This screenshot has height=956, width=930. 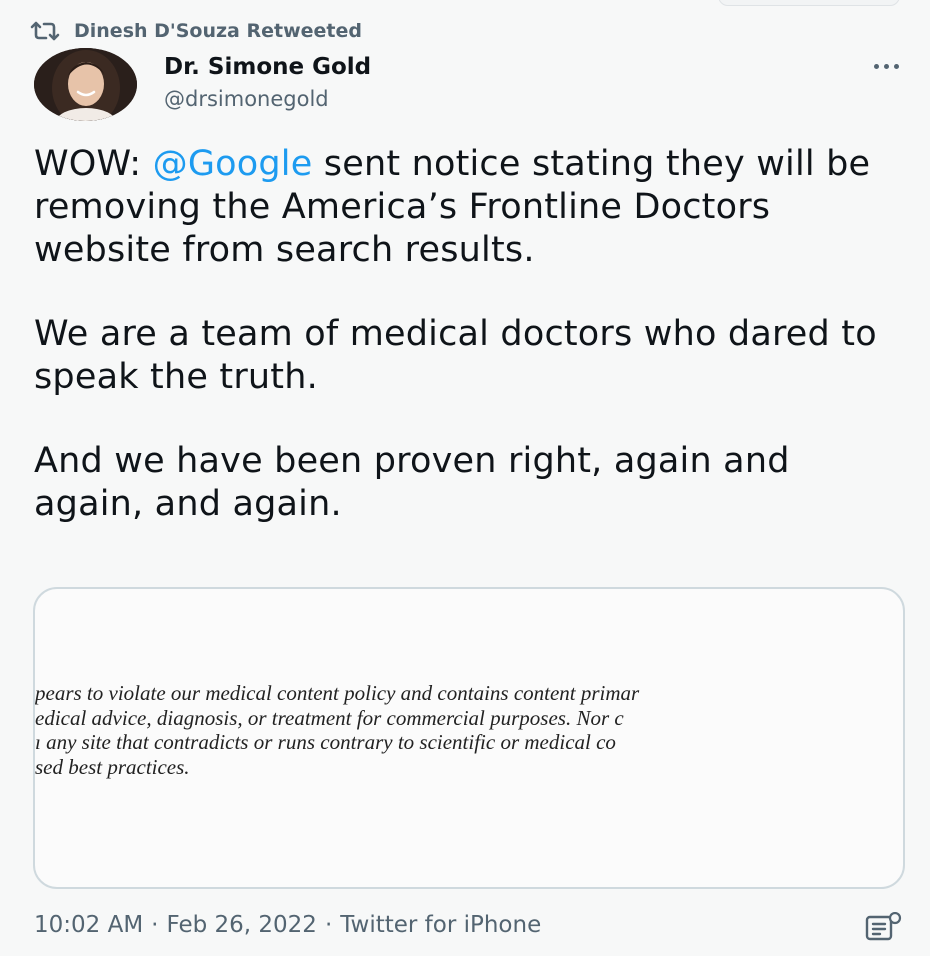 What do you see at coordinates (112, 766) in the screenshot?
I see `notice-line: sed best practices.` at bounding box center [112, 766].